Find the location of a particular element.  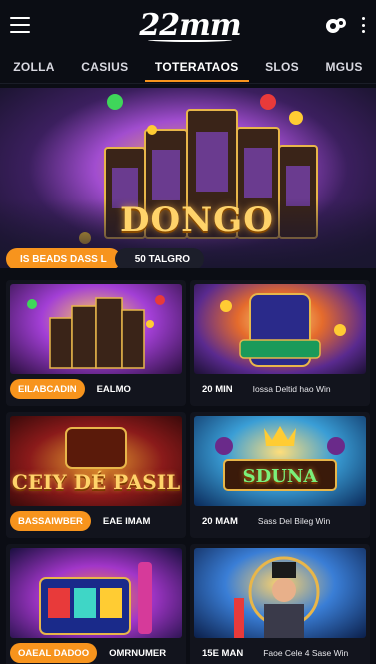

hero-pills: IS BEADS DASS L 50 TALGRO is located at coordinates (105, 258).